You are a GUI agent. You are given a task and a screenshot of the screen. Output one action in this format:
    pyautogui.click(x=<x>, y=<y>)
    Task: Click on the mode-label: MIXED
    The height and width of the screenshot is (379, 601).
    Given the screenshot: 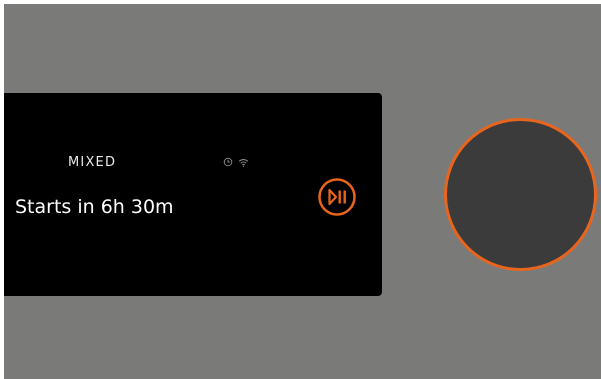 What is the action you would take?
    pyautogui.click(x=92, y=162)
    